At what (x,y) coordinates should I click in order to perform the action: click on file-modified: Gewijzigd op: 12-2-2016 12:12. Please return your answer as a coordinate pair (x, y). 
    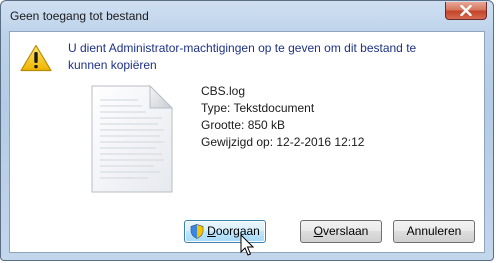
    Looking at the image, I should click on (283, 142).